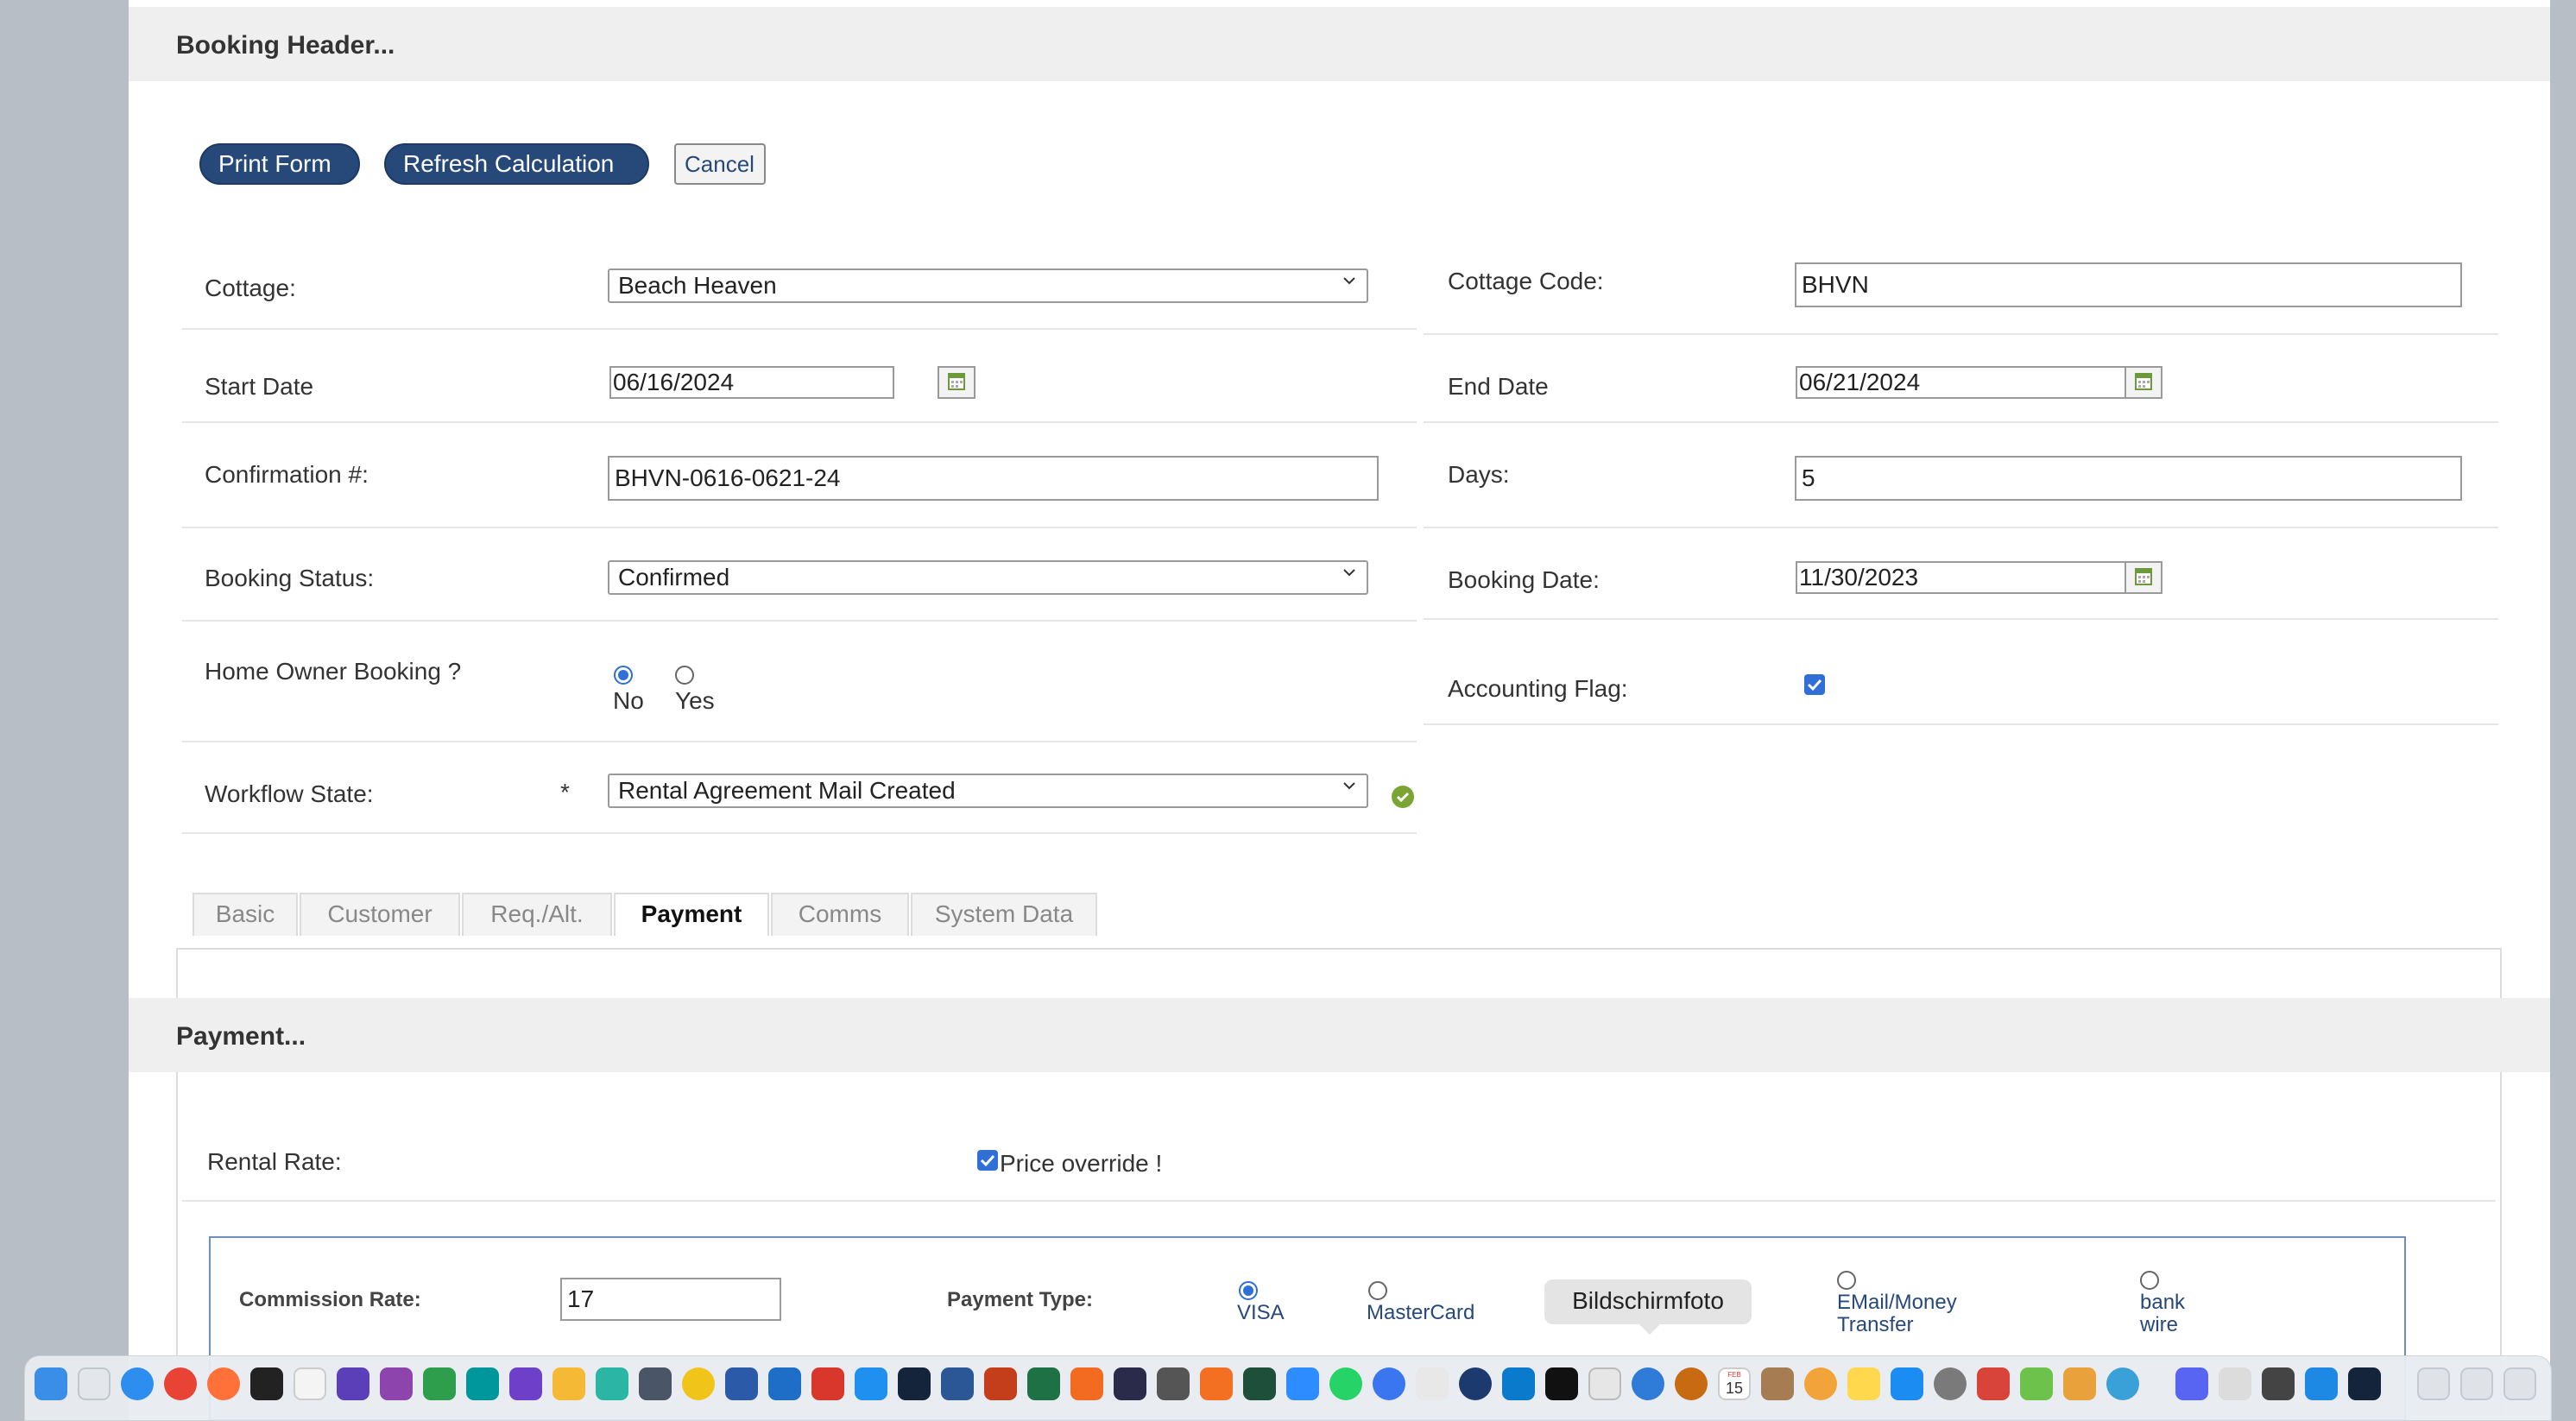  Describe the element at coordinates (2519, 1383) in the screenshot. I see `trash-icon` at that location.